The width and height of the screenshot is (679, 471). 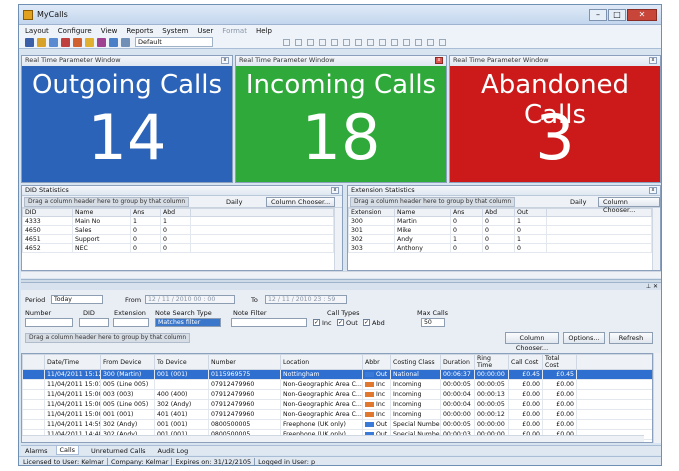 I want to click on open-folder-icon, so click(x=41, y=42).